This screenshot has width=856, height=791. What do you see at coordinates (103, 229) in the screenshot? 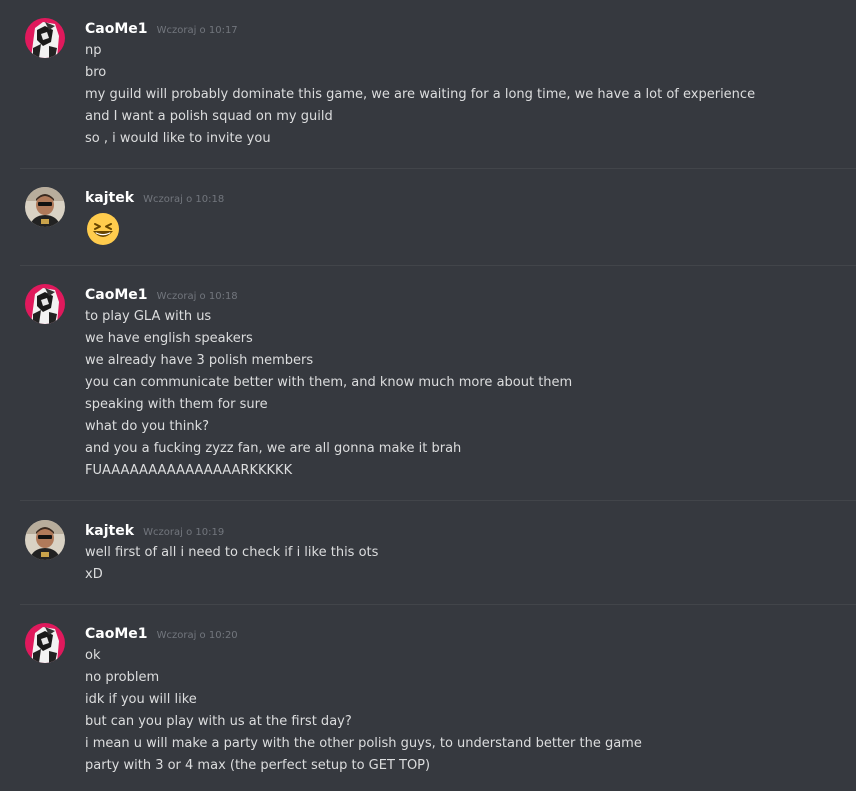
I see `grinning-squinting-face-emoji` at bounding box center [103, 229].